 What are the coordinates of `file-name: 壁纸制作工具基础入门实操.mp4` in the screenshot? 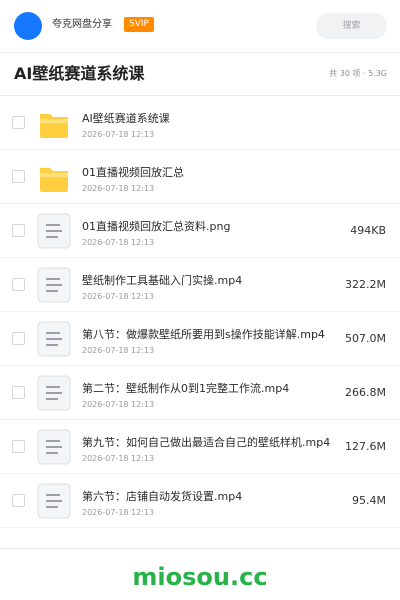 It's located at (162, 280).